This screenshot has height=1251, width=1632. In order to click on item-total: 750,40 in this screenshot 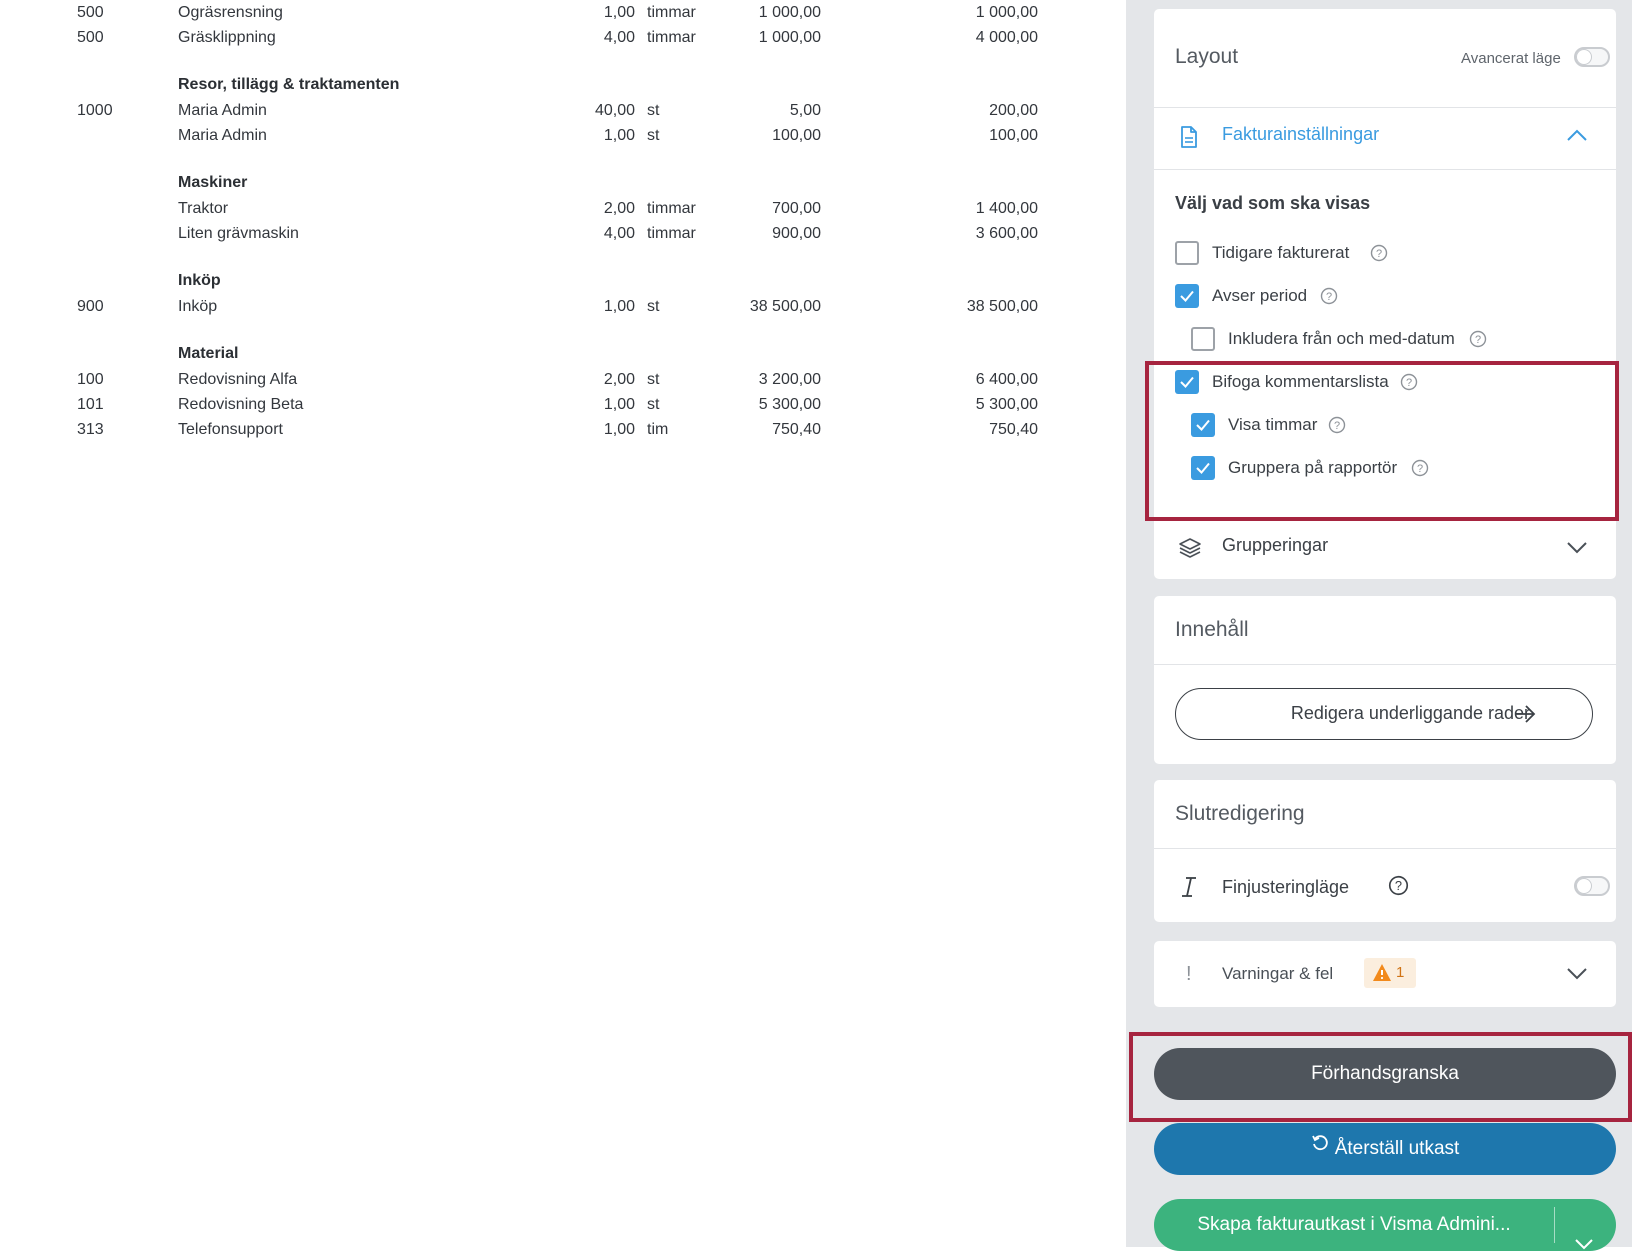, I will do `click(1013, 429)`.